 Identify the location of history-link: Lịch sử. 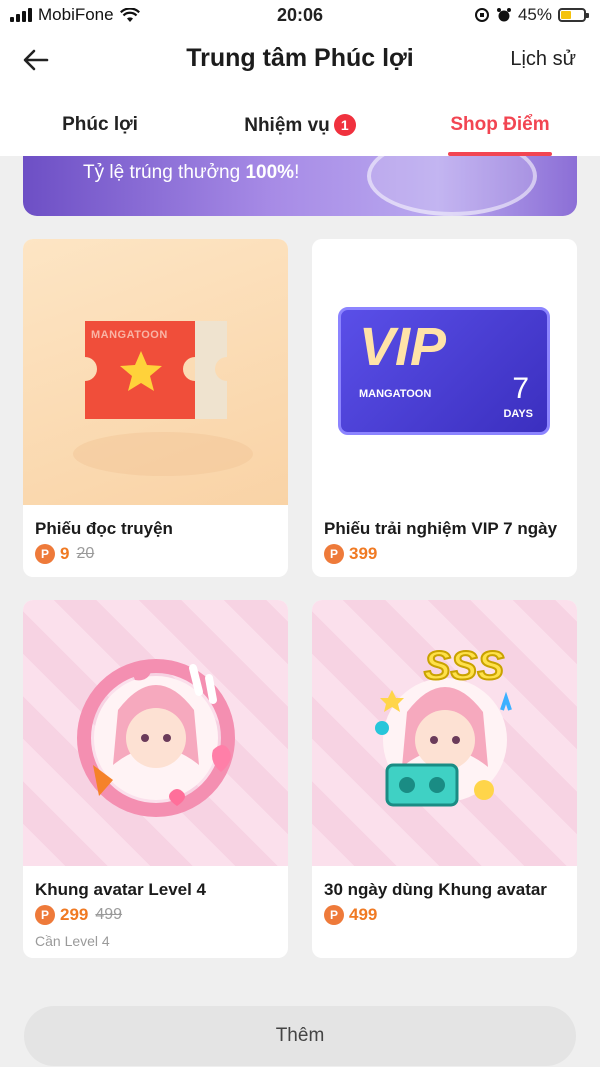
(543, 59).